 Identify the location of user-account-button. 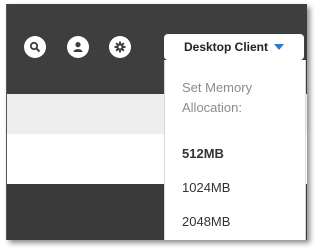
(78, 47).